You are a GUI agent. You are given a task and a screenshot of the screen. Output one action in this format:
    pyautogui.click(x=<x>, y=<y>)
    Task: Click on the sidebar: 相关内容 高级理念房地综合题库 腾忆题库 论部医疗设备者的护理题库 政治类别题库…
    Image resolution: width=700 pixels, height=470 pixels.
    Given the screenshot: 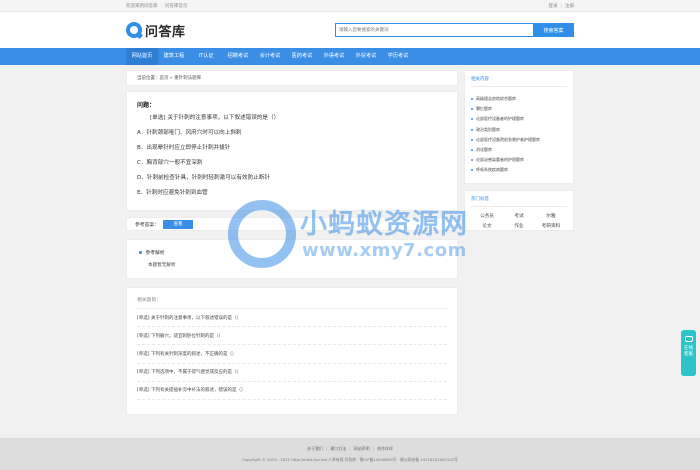 What is the action you would take?
    pyautogui.click(x=519, y=242)
    